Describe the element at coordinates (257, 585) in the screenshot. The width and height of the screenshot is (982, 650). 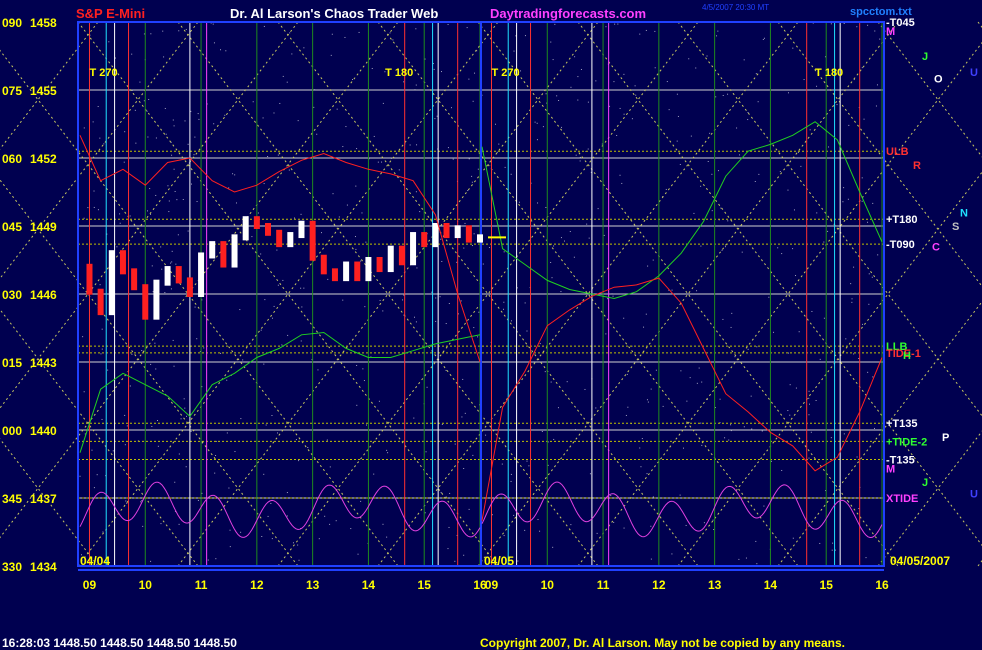
I see `x-tick-label: 12` at that location.